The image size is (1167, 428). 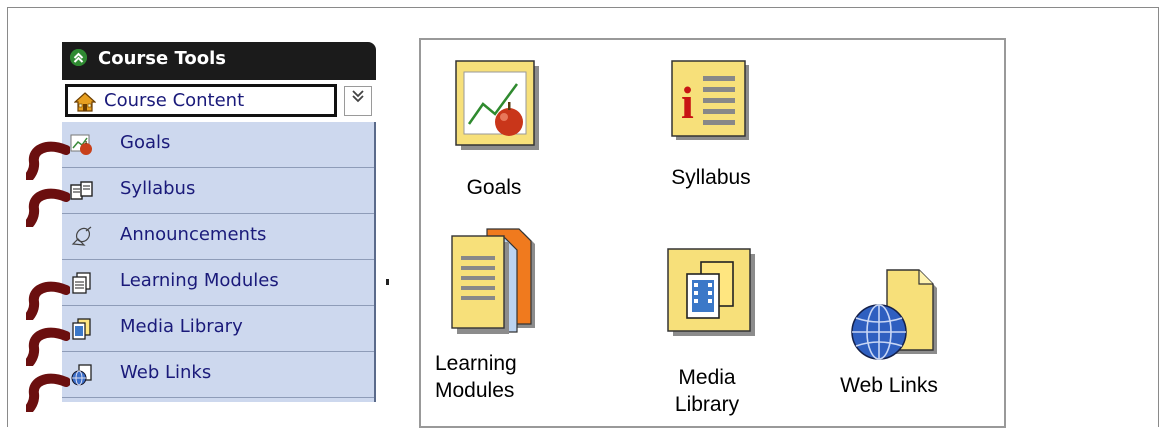 I want to click on sidebar-item-media-library: Media Library, so click(x=218, y=329).